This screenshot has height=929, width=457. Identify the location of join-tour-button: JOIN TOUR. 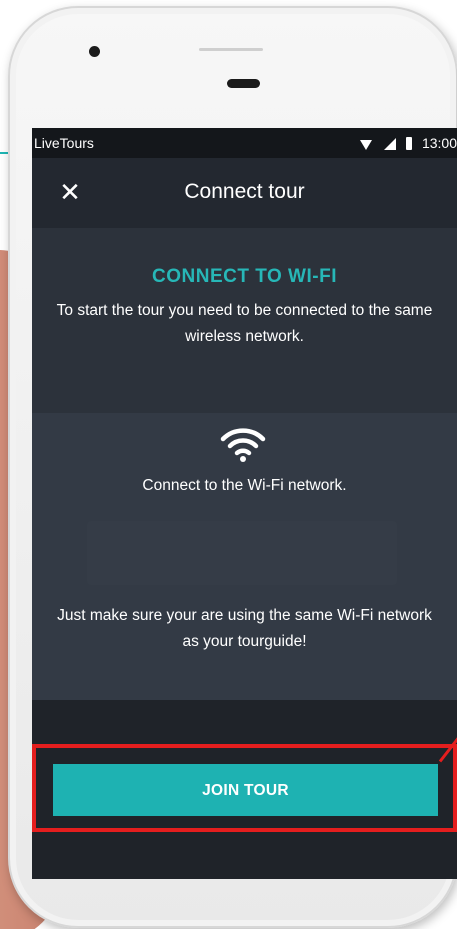
(245, 790).